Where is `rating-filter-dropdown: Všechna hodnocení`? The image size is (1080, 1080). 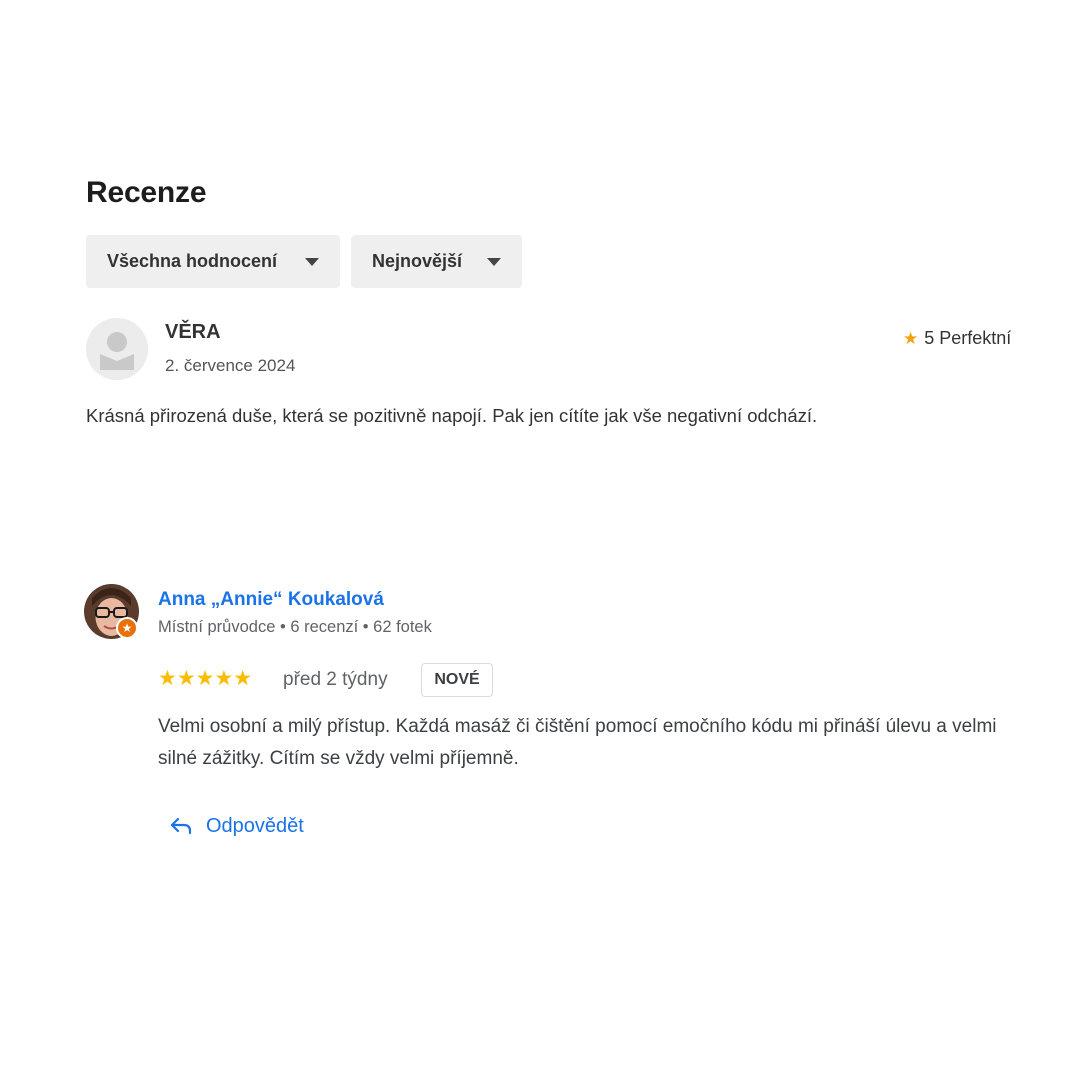
rating-filter-dropdown: Všechna hodnocení is located at coordinates (213, 261).